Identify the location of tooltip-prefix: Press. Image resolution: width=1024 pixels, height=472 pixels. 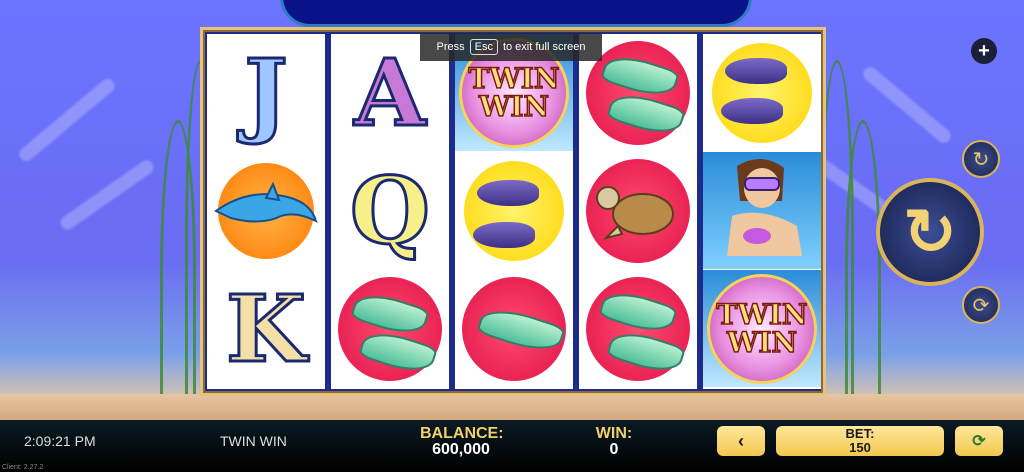
(450, 47).